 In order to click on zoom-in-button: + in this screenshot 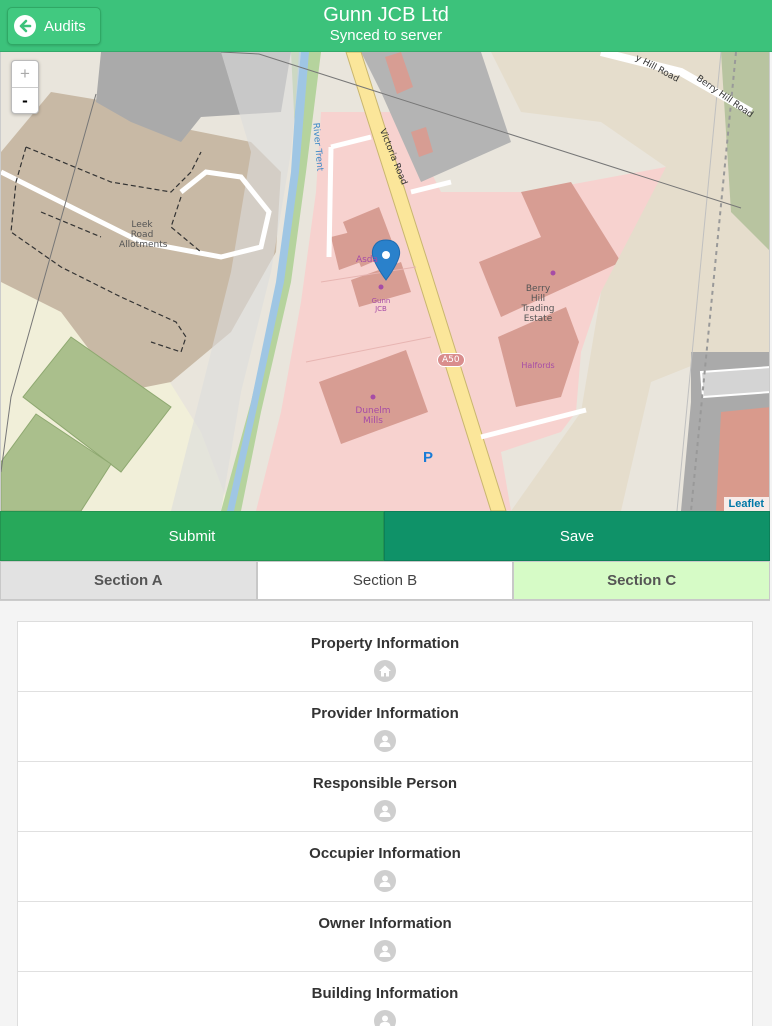, I will do `click(25, 74)`.